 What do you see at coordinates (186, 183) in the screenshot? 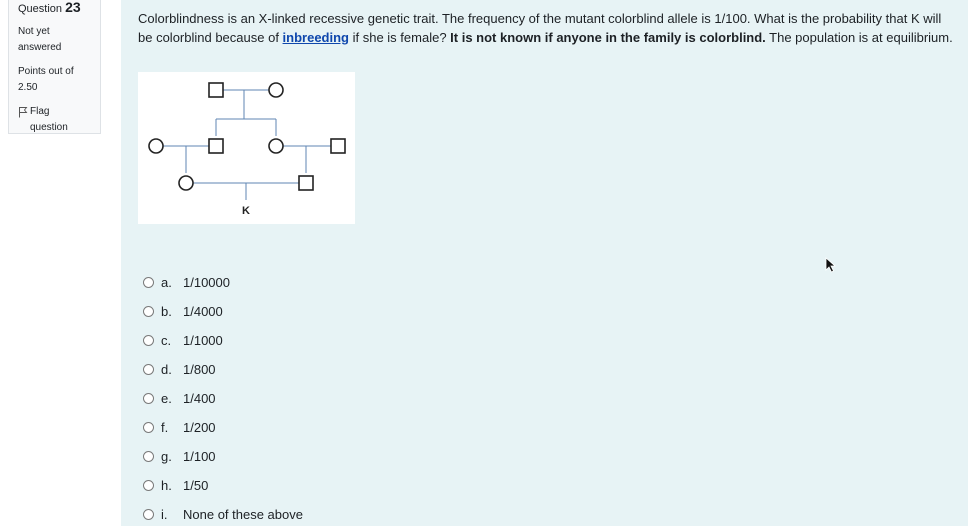
I see `pedigree-female-gen3` at bounding box center [186, 183].